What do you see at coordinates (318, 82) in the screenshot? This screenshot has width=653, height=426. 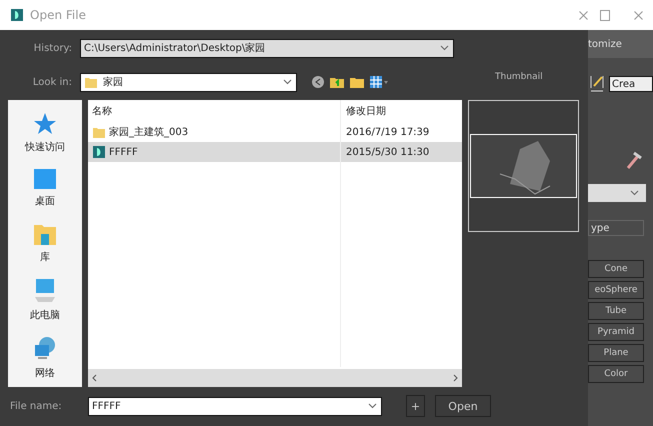 I see `back-icon` at bounding box center [318, 82].